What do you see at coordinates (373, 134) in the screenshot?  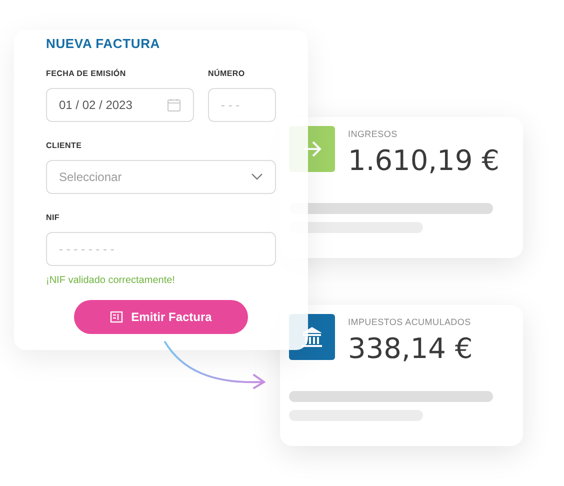 I see `card-label: INGRESOS` at bounding box center [373, 134].